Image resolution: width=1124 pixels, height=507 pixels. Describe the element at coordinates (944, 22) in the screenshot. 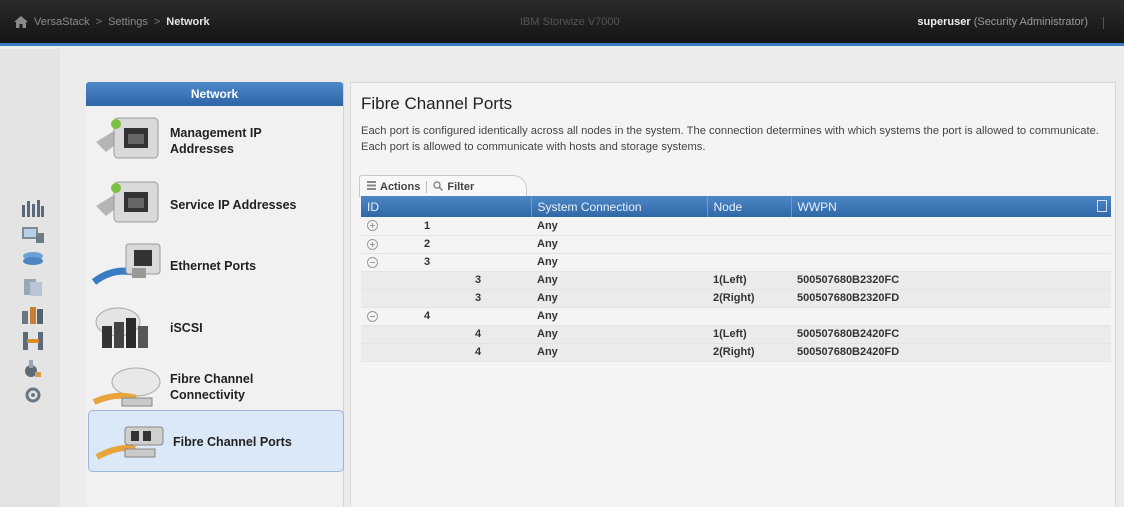

I see `user-name: superuser` at that location.